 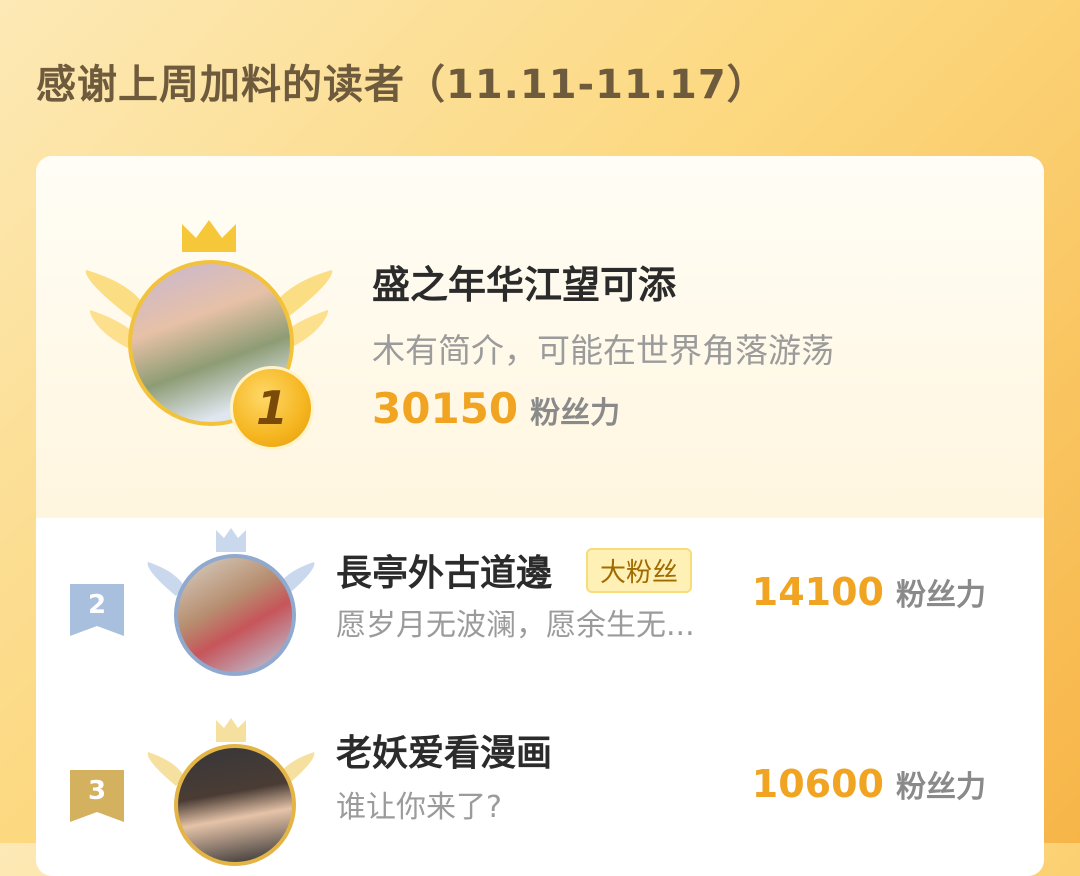 I want to click on reader-2-avatar-group, so click(x=231, y=611).